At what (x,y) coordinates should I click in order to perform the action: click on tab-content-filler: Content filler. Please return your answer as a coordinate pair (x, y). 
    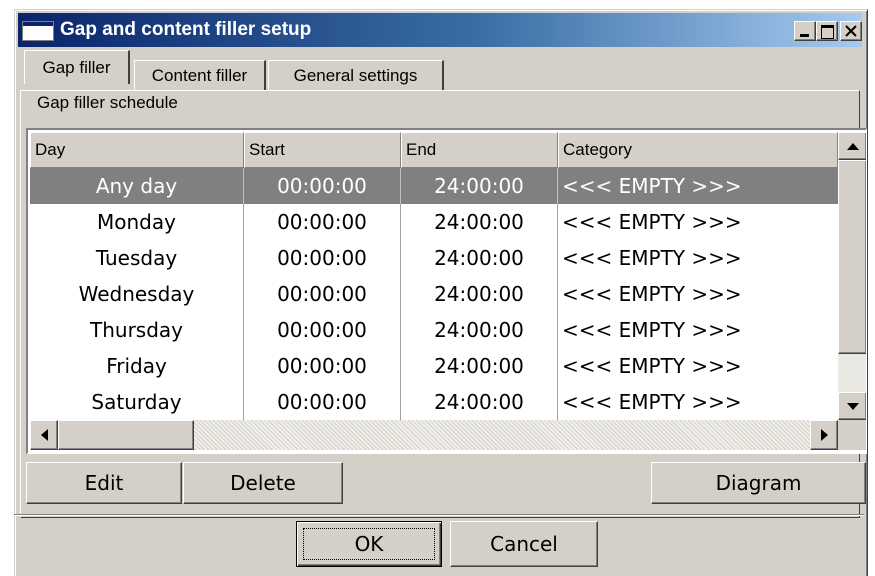
    Looking at the image, I should click on (200, 75).